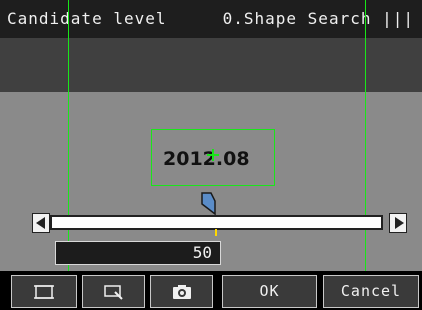 The image size is (422, 310). What do you see at coordinates (365, 140) in the screenshot?
I see `guide-line-right` at bounding box center [365, 140].